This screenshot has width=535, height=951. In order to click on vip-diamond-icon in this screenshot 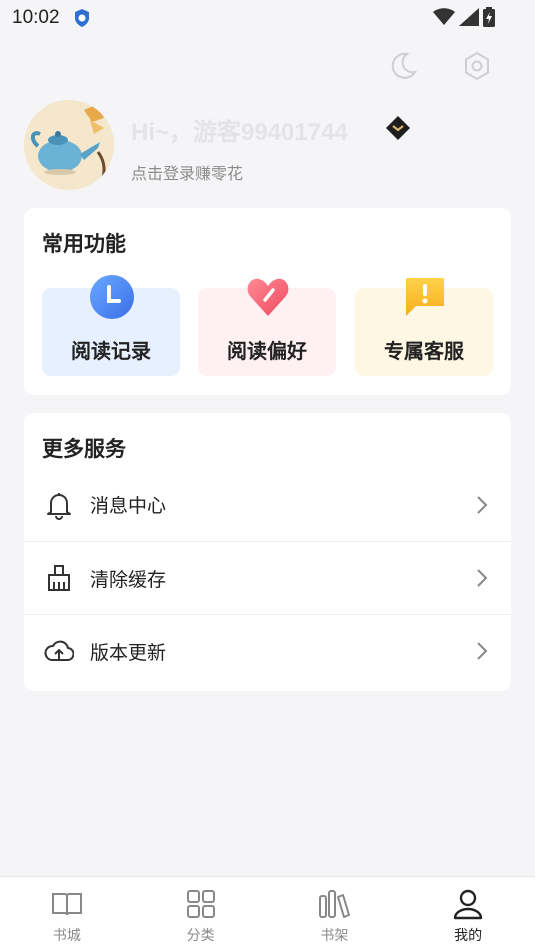, I will do `click(398, 128)`.